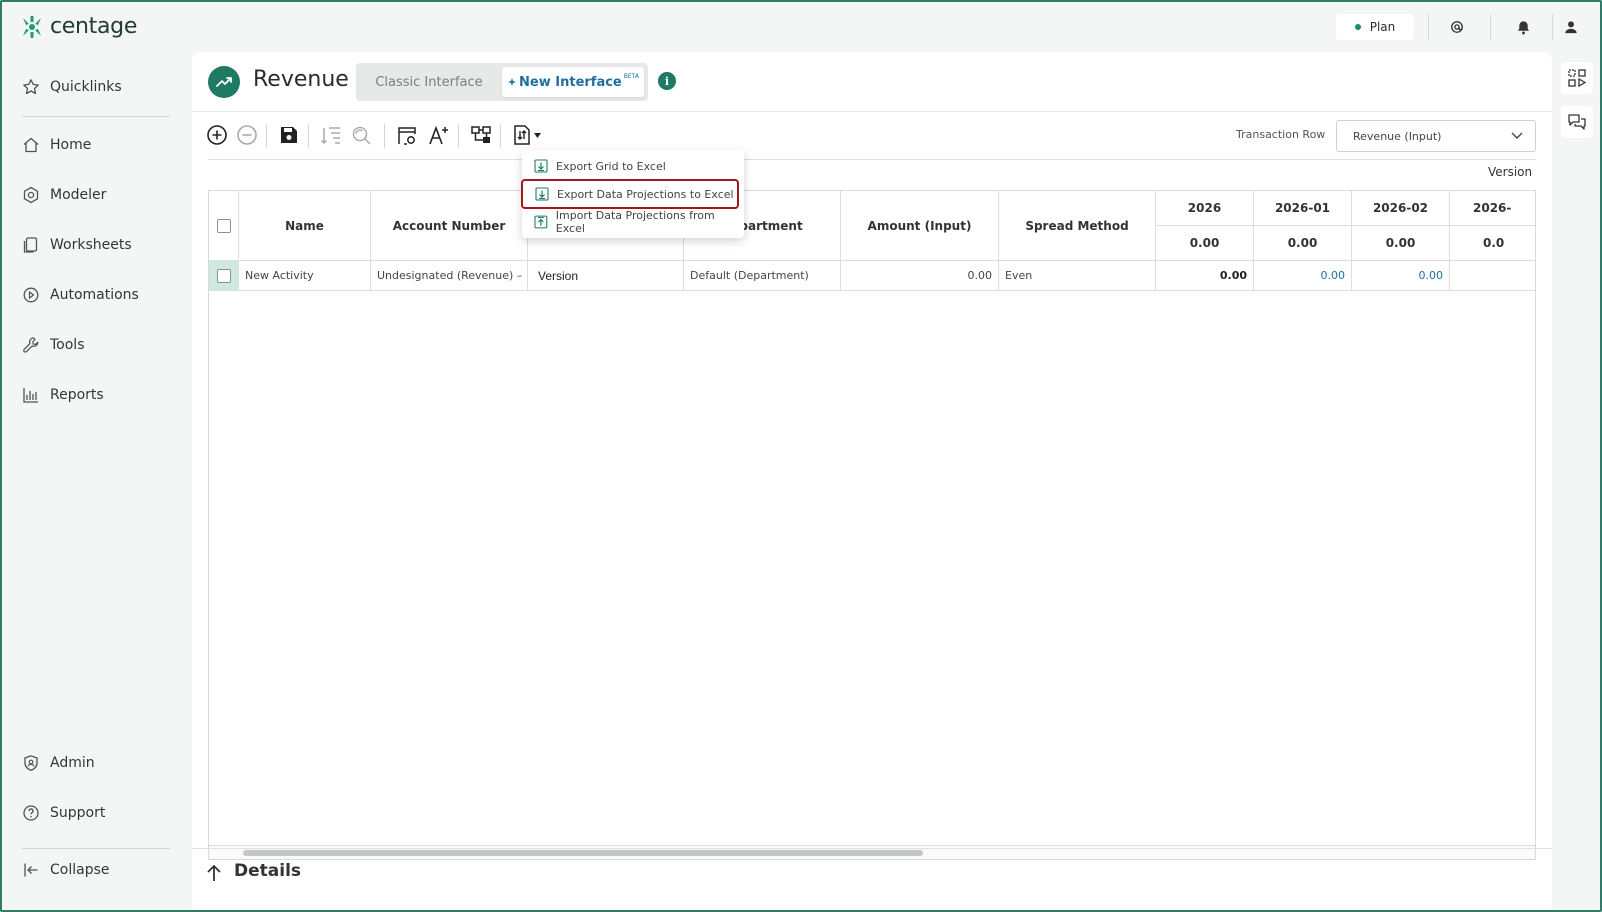 This screenshot has width=1602, height=912. I want to click on sidebar-item-quicklinks: Quicklinks, so click(72, 87).